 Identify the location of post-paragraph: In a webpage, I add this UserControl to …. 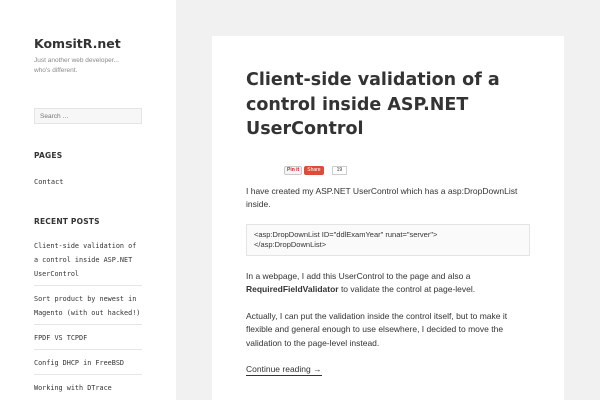
(388, 283).